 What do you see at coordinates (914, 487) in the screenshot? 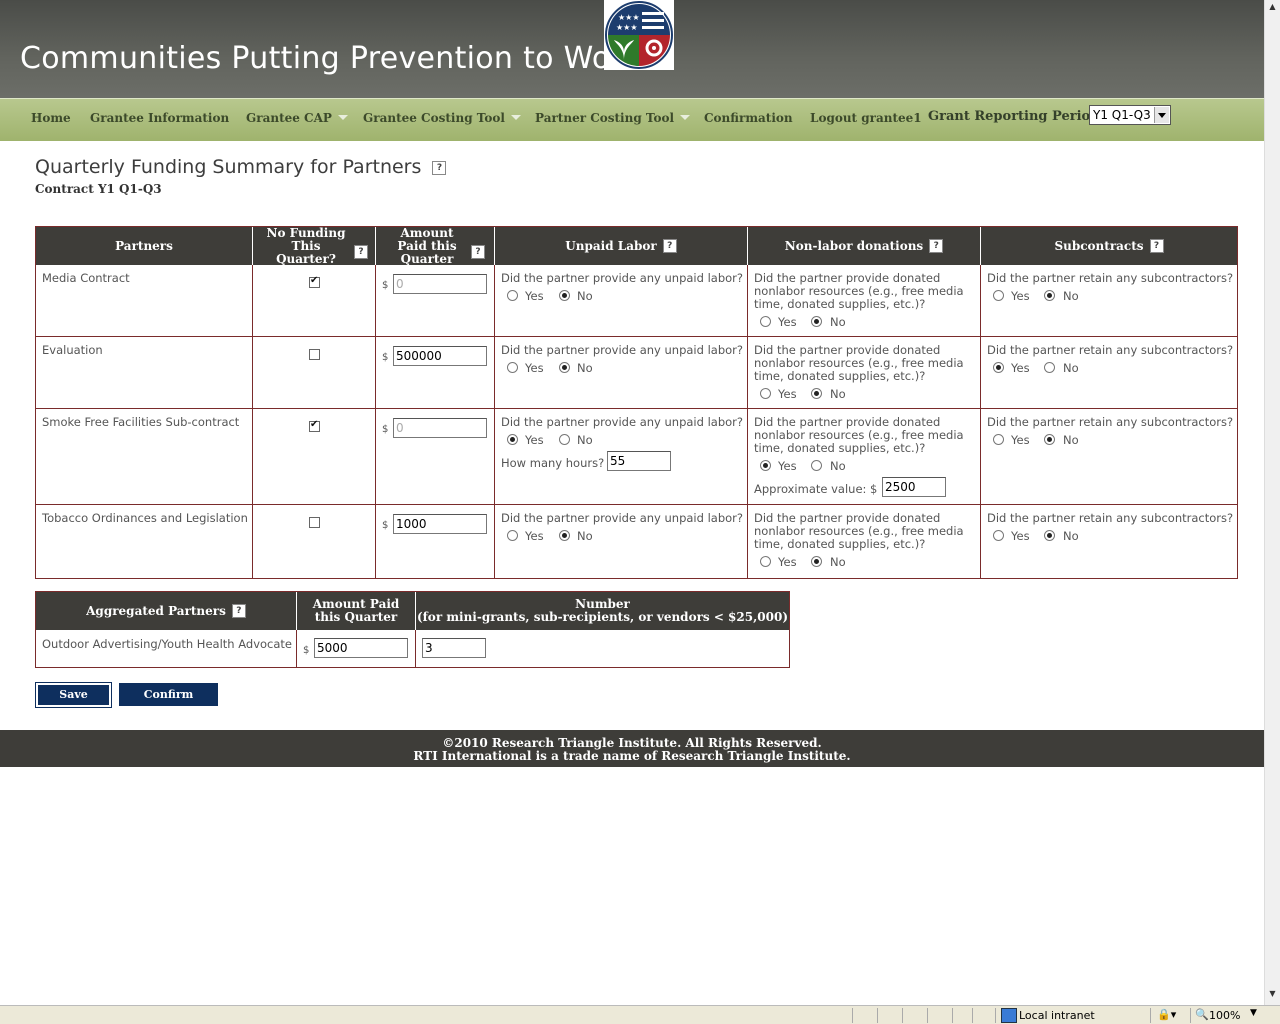
I see `approx-value-input: 2500` at bounding box center [914, 487].